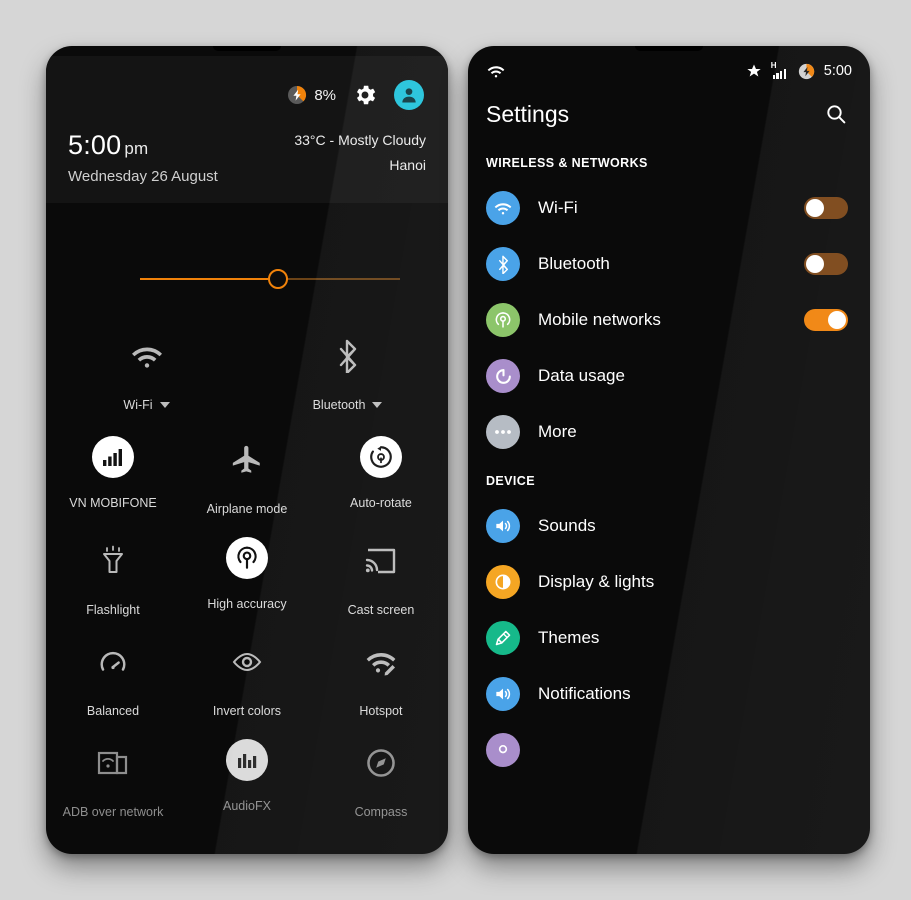 This screenshot has height=900, width=911. What do you see at coordinates (380, 457) in the screenshot?
I see `auto-rotate-icon` at bounding box center [380, 457].